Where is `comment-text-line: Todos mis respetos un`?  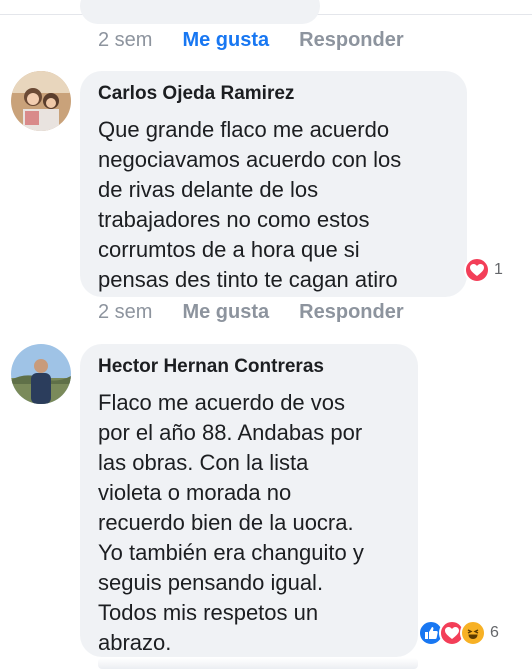
comment-text-line: Todos mis respetos un is located at coordinates (208, 612).